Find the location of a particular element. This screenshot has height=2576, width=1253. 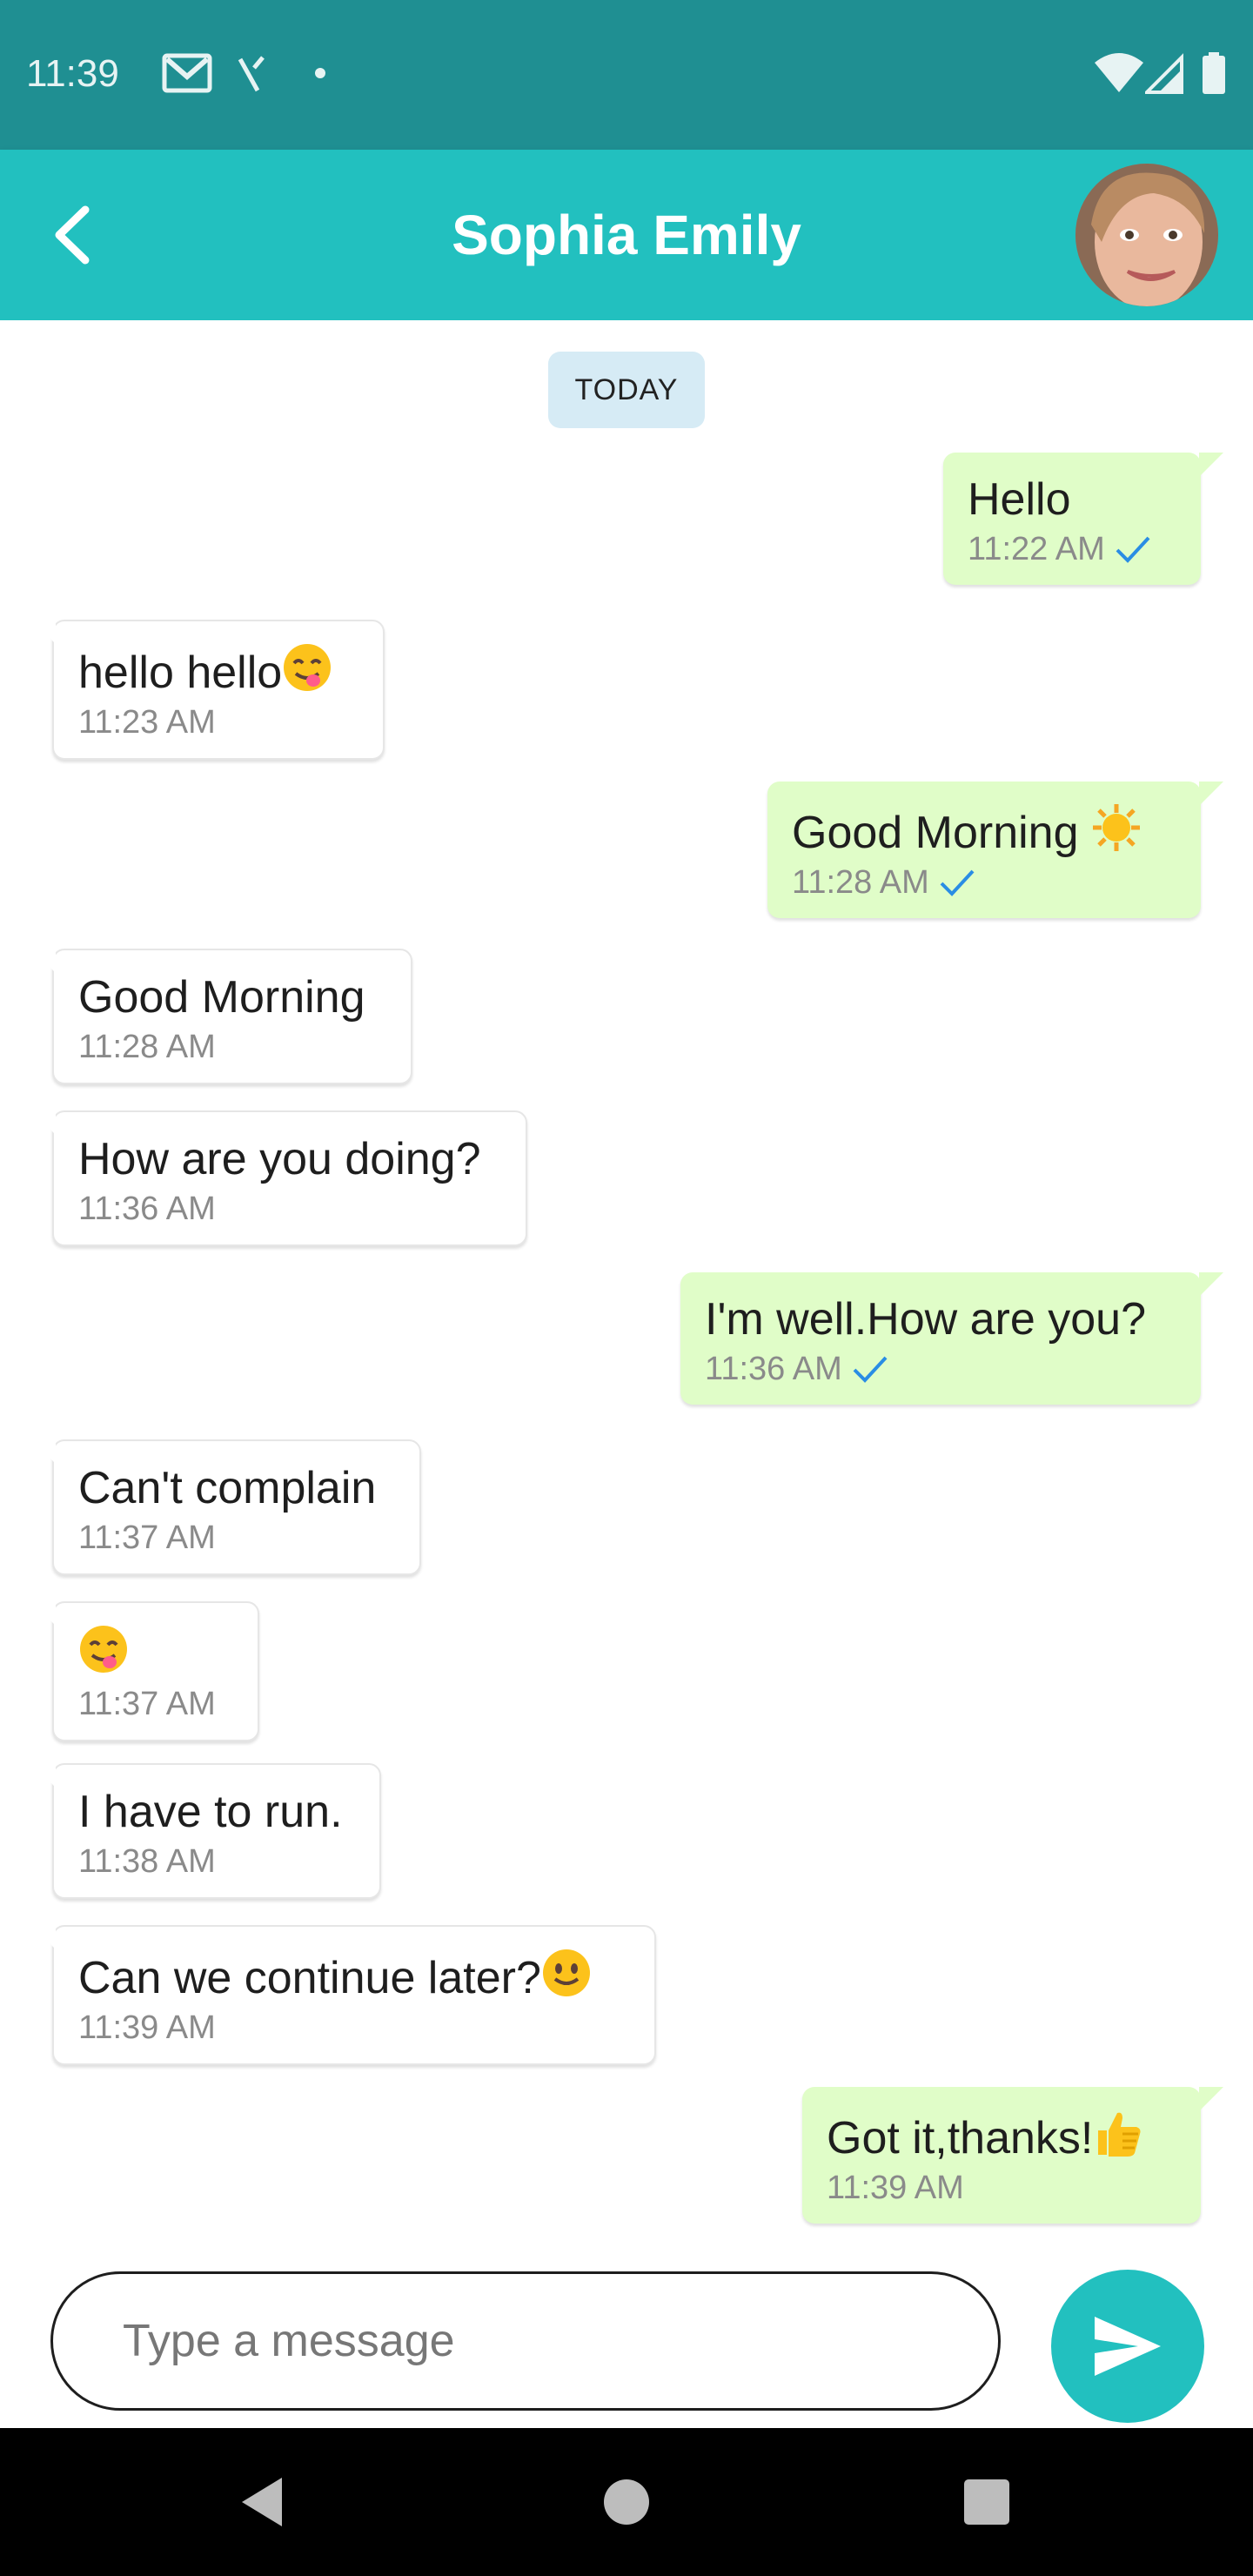

battery-icon is located at coordinates (1214, 73).